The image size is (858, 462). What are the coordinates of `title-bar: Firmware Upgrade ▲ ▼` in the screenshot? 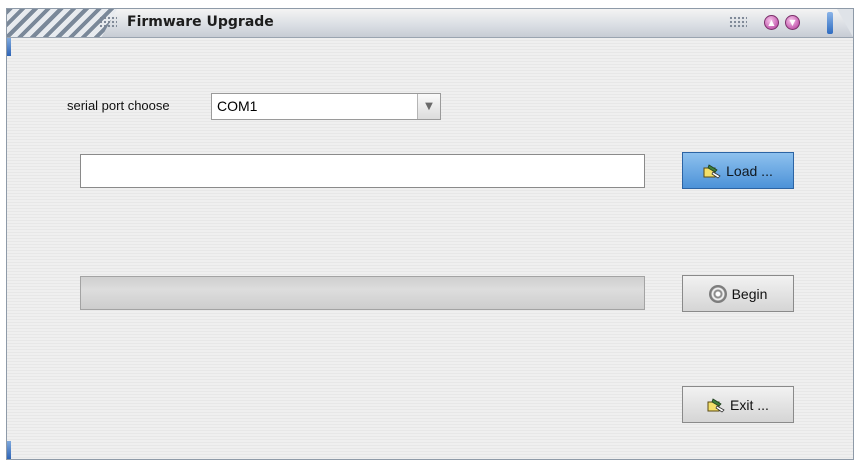 It's located at (430, 23).